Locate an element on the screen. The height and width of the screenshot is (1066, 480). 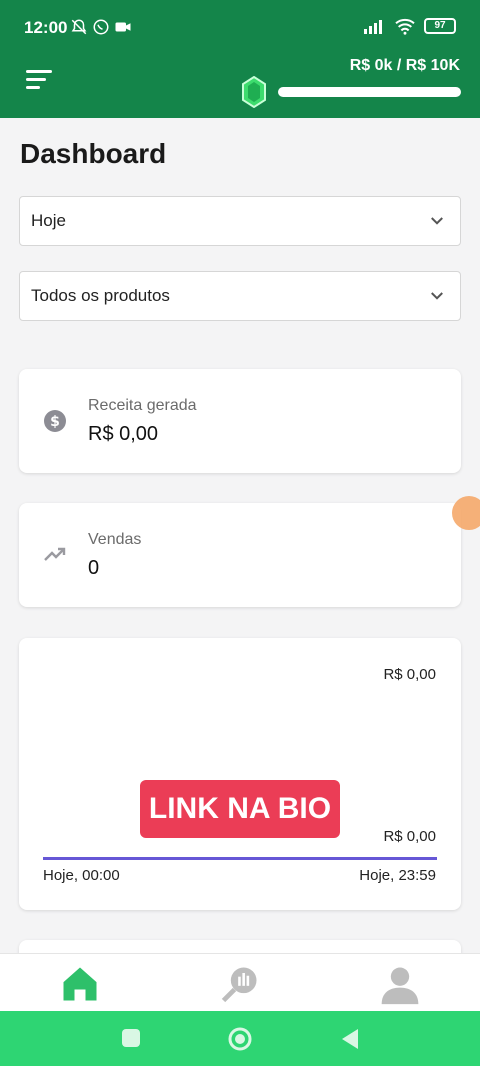
home-icon is located at coordinates (80, 984).